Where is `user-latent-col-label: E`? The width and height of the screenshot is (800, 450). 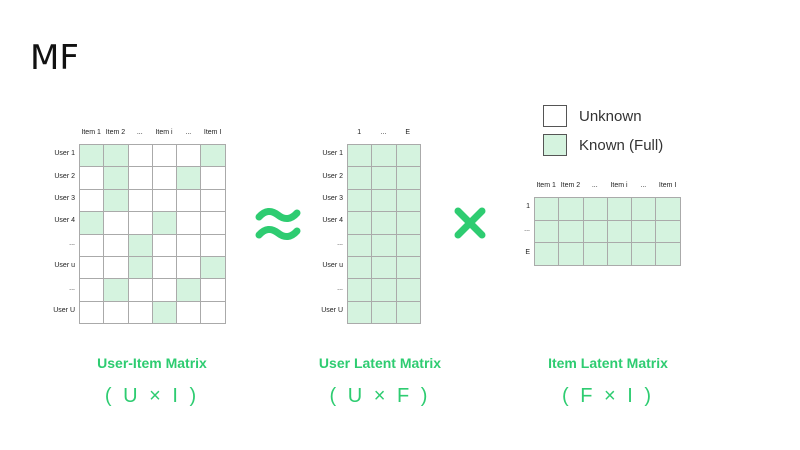
user-latent-col-label: E is located at coordinates (408, 132).